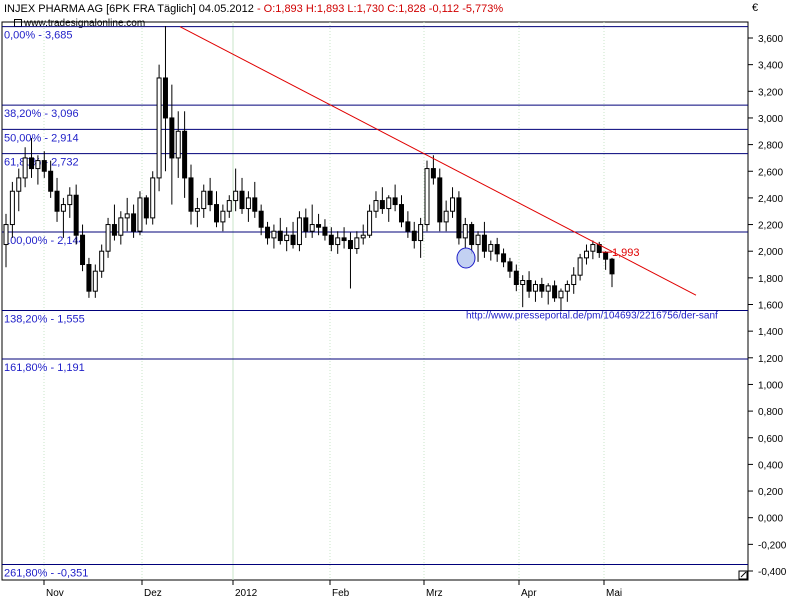 This screenshot has width=800, height=600. I want to click on y-tick-label: 3,400, so click(770, 66).